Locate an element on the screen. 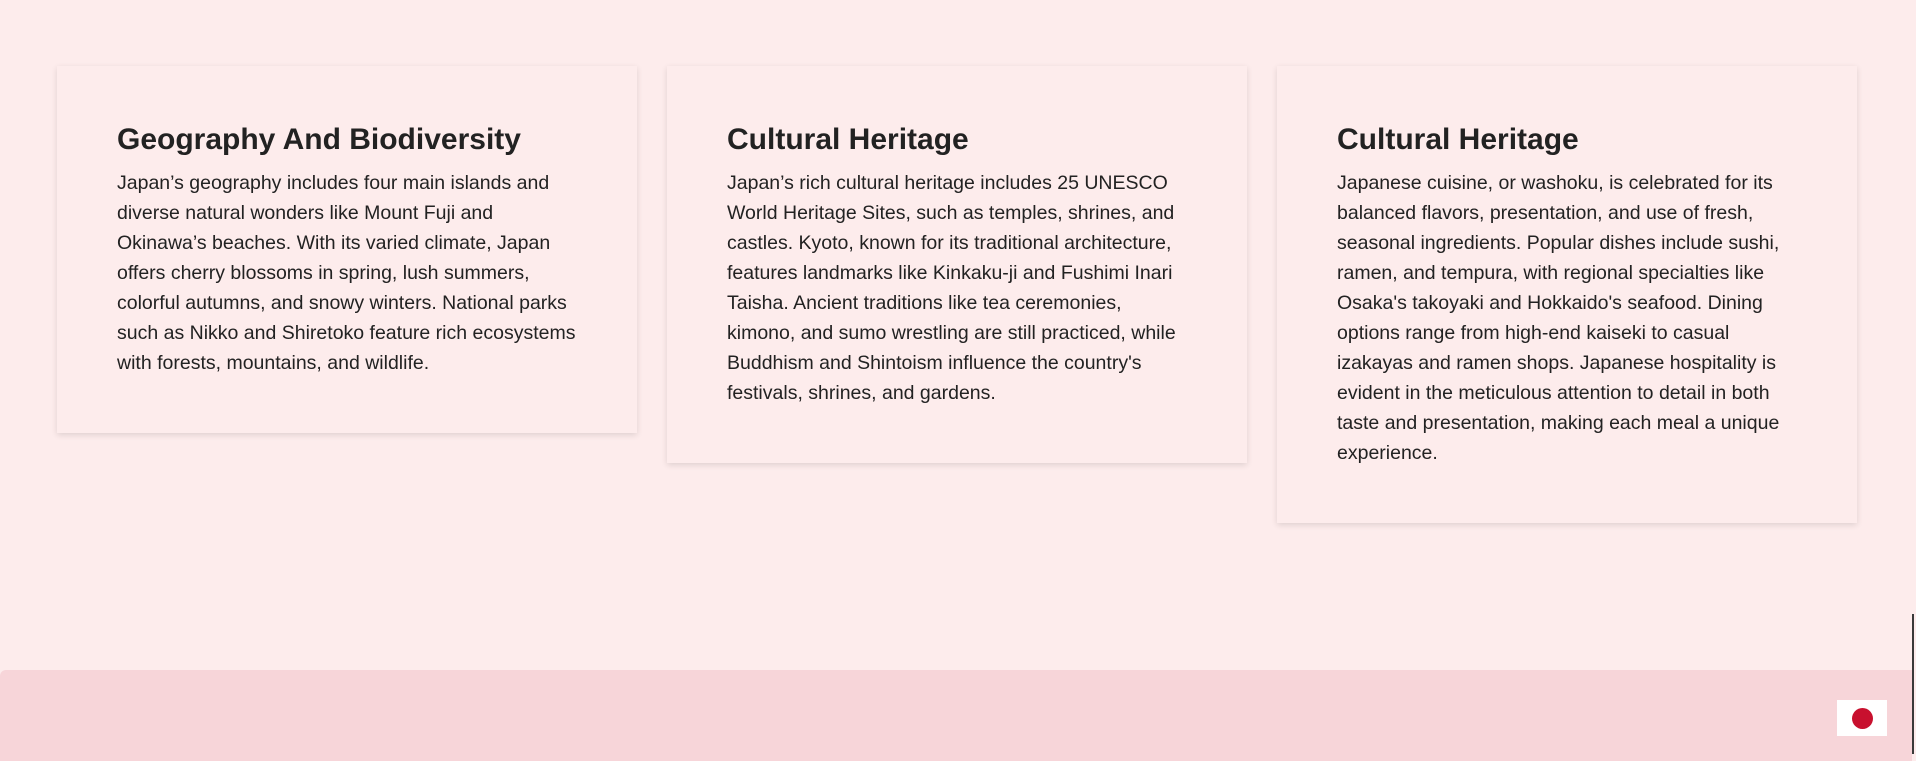  card-title: Geography And Biodiversity is located at coordinates (319, 139).